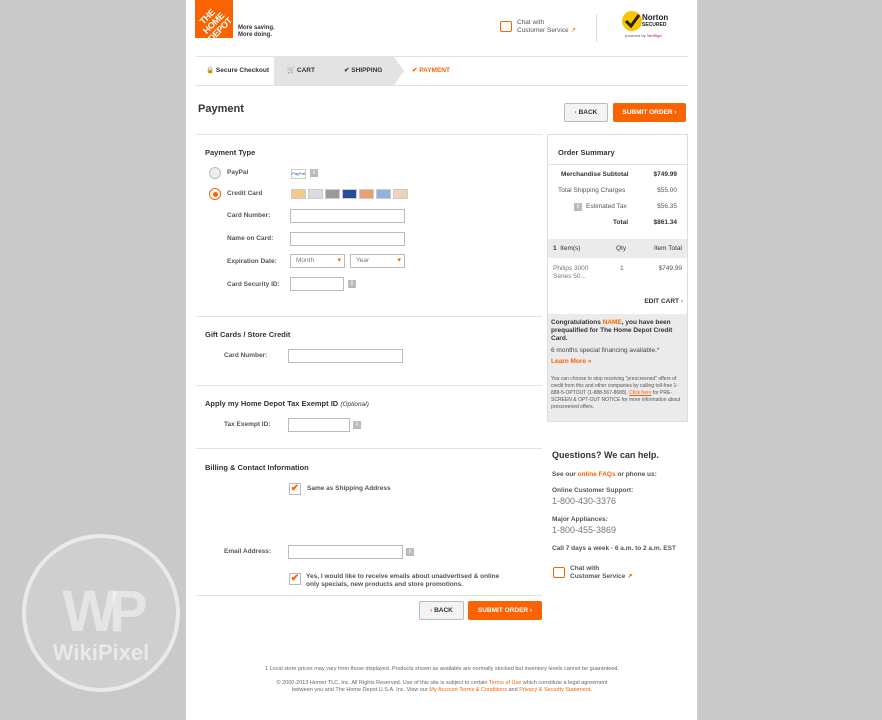  Describe the element at coordinates (554, 690) in the screenshot. I see `privacy-link: Privacy & Security Statement` at that location.